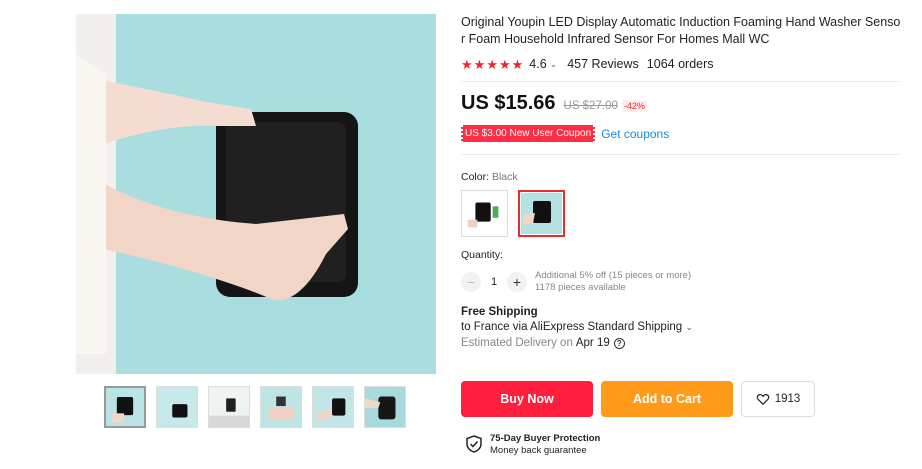 This screenshot has width=922, height=469. What do you see at coordinates (517, 343) in the screenshot?
I see `estimated-delivery-label: Estimated Delivery on` at bounding box center [517, 343].